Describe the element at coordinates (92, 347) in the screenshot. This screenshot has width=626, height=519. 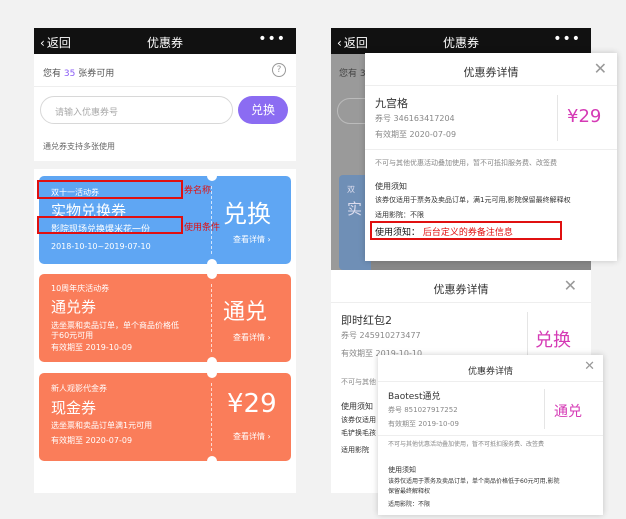
I see `coupon-date: 有效期至 2019-10-09` at that location.